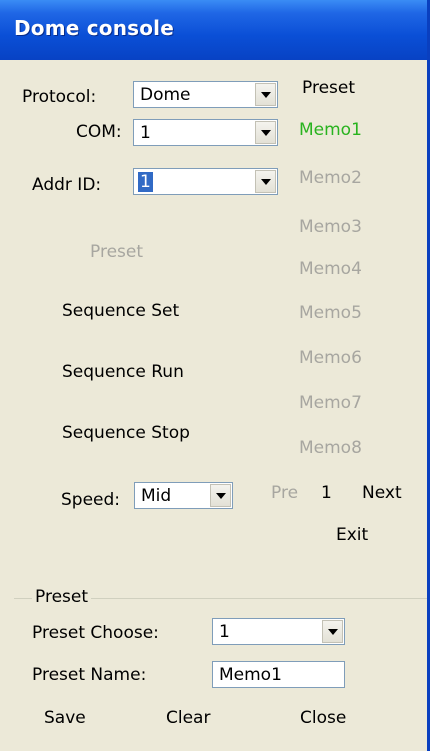  What do you see at coordinates (126, 433) in the screenshot?
I see `sequence-stop-button: Sequence Stop` at bounding box center [126, 433].